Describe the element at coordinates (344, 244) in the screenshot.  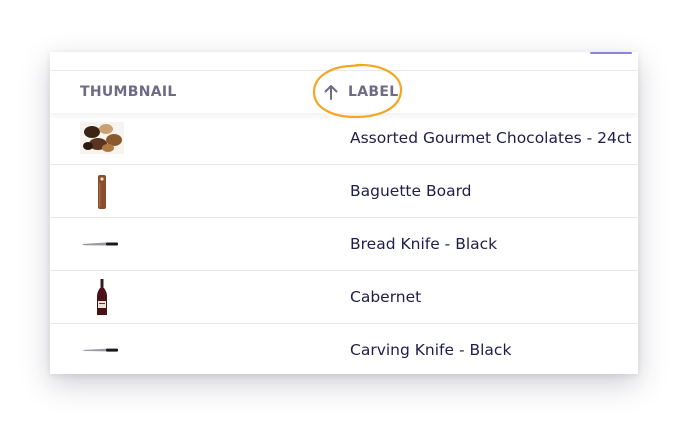
I see `table-row: Bread Knife - Black` at that location.